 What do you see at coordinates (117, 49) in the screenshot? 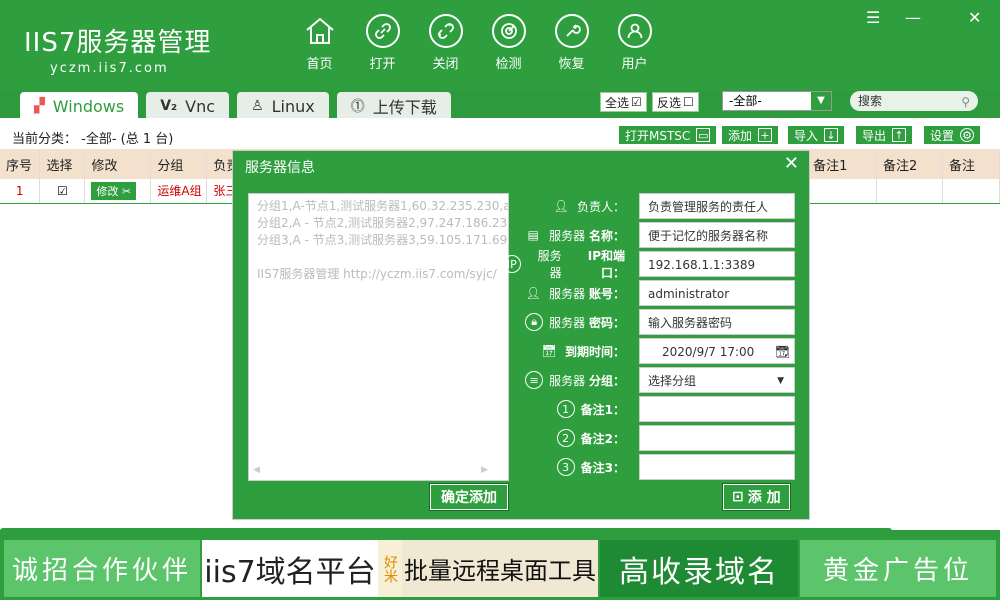
I see `app-logo: IIS7服务器管理 yczm.iis7.com` at bounding box center [117, 49].